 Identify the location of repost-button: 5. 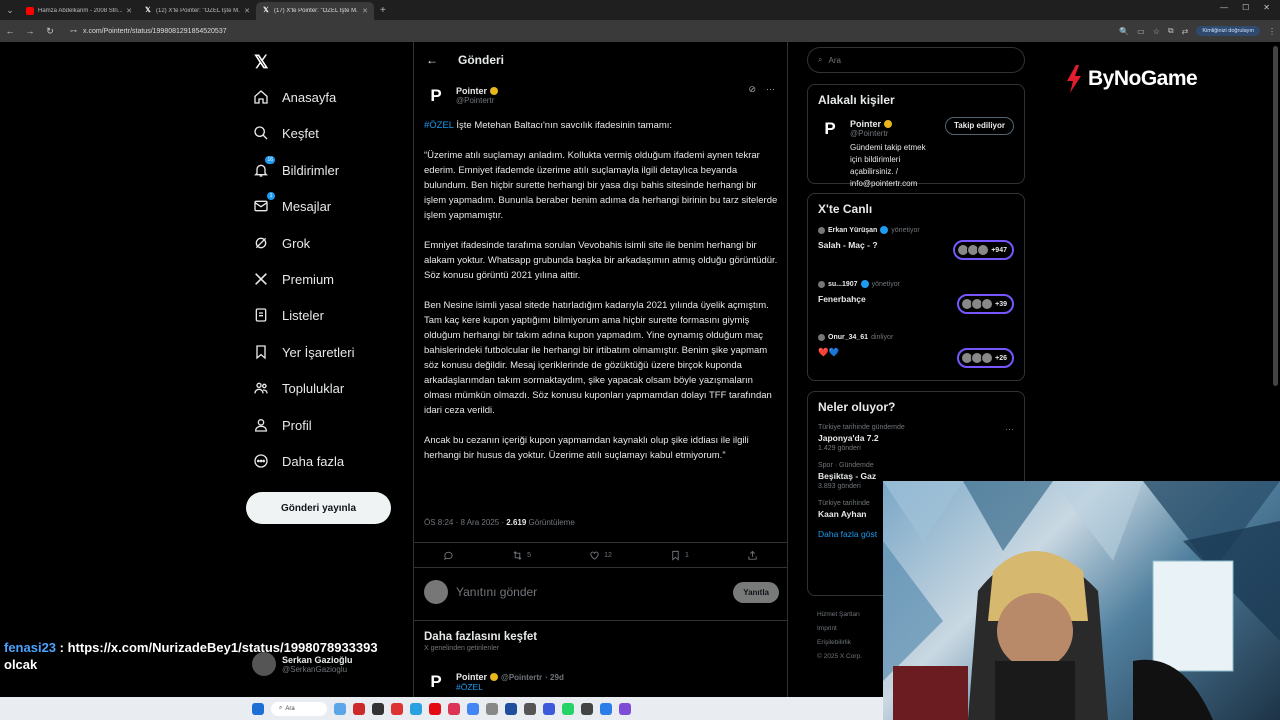
(521, 555).